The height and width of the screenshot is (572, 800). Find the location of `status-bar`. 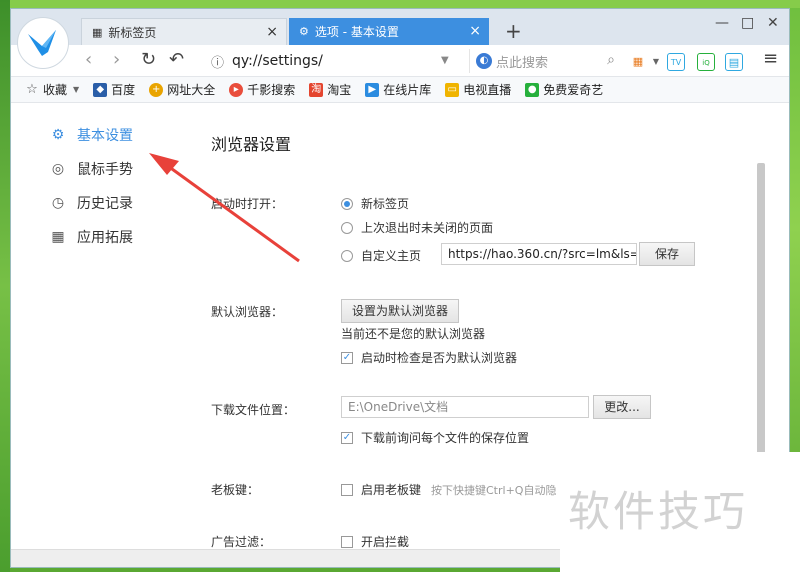

status-bar is located at coordinates (291, 558).